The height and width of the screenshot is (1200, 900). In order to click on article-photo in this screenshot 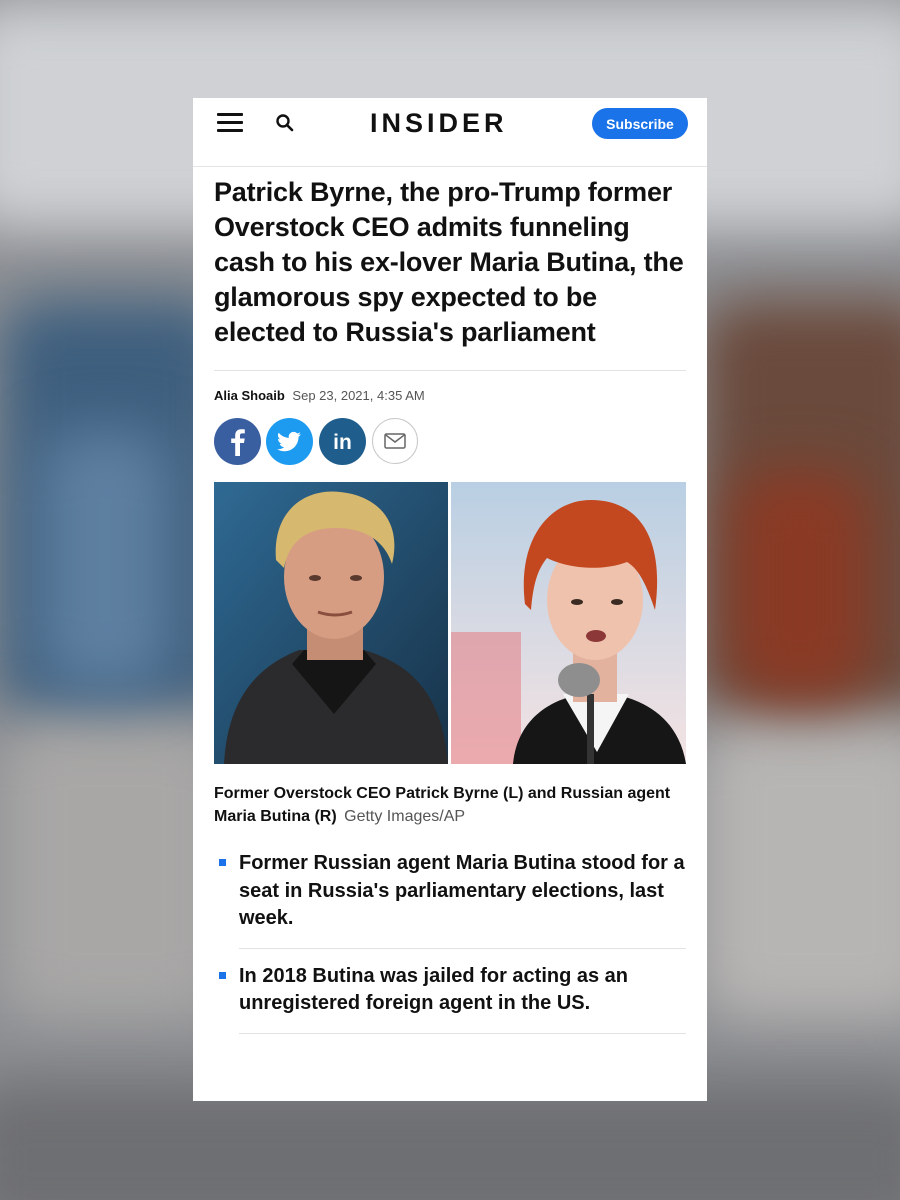, I will do `click(450, 623)`.